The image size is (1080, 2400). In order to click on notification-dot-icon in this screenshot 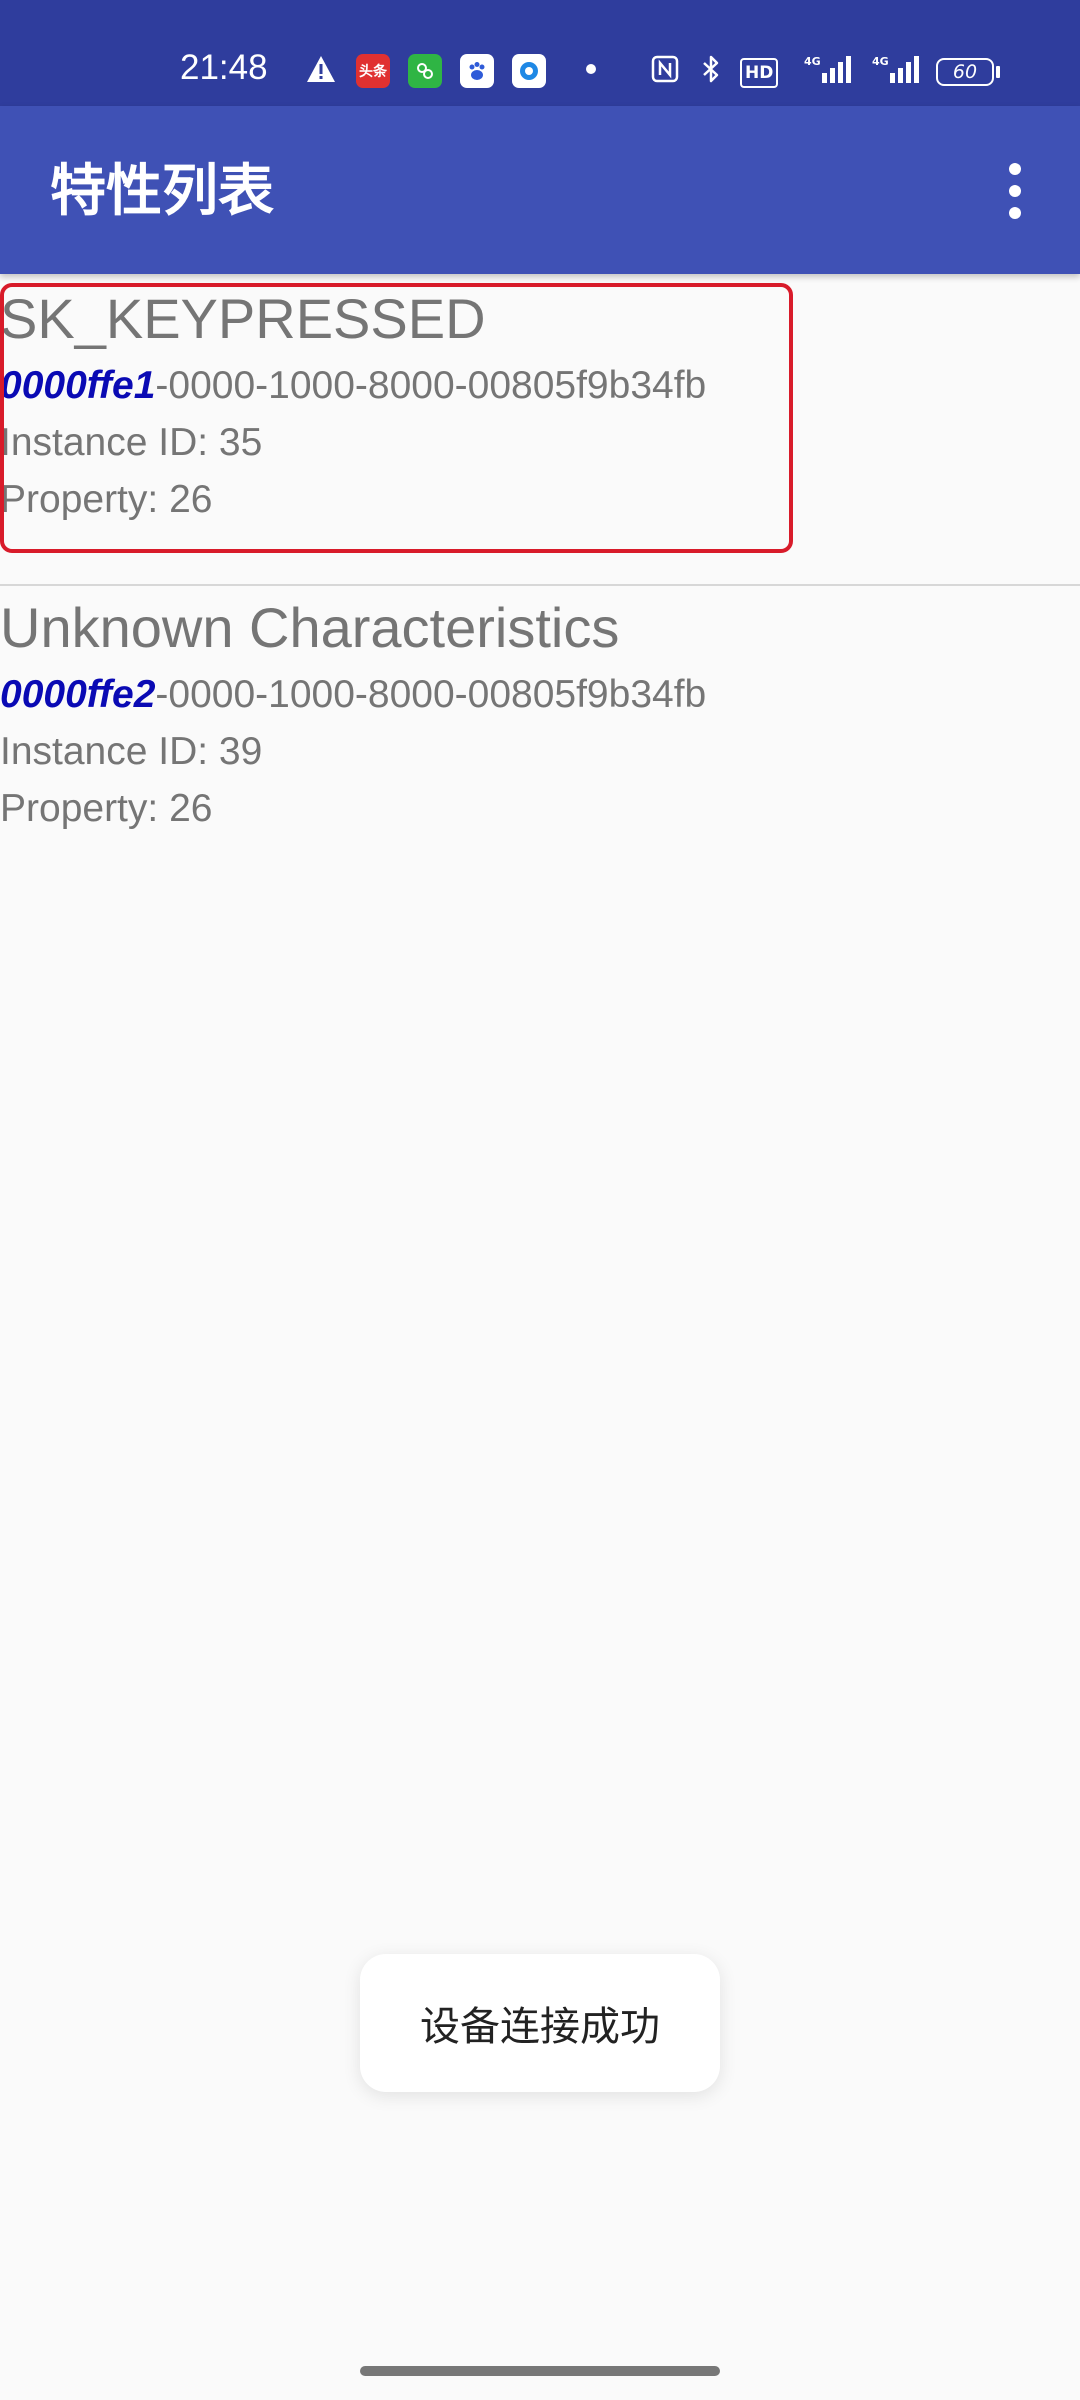, I will do `click(591, 69)`.